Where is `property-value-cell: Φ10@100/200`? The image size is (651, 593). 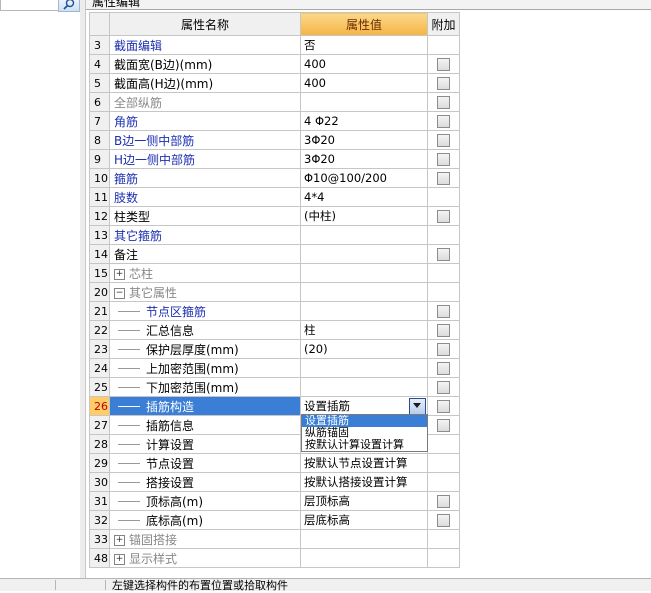
property-value-cell: Φ10@100/200 is located at coordinates (364, 178).